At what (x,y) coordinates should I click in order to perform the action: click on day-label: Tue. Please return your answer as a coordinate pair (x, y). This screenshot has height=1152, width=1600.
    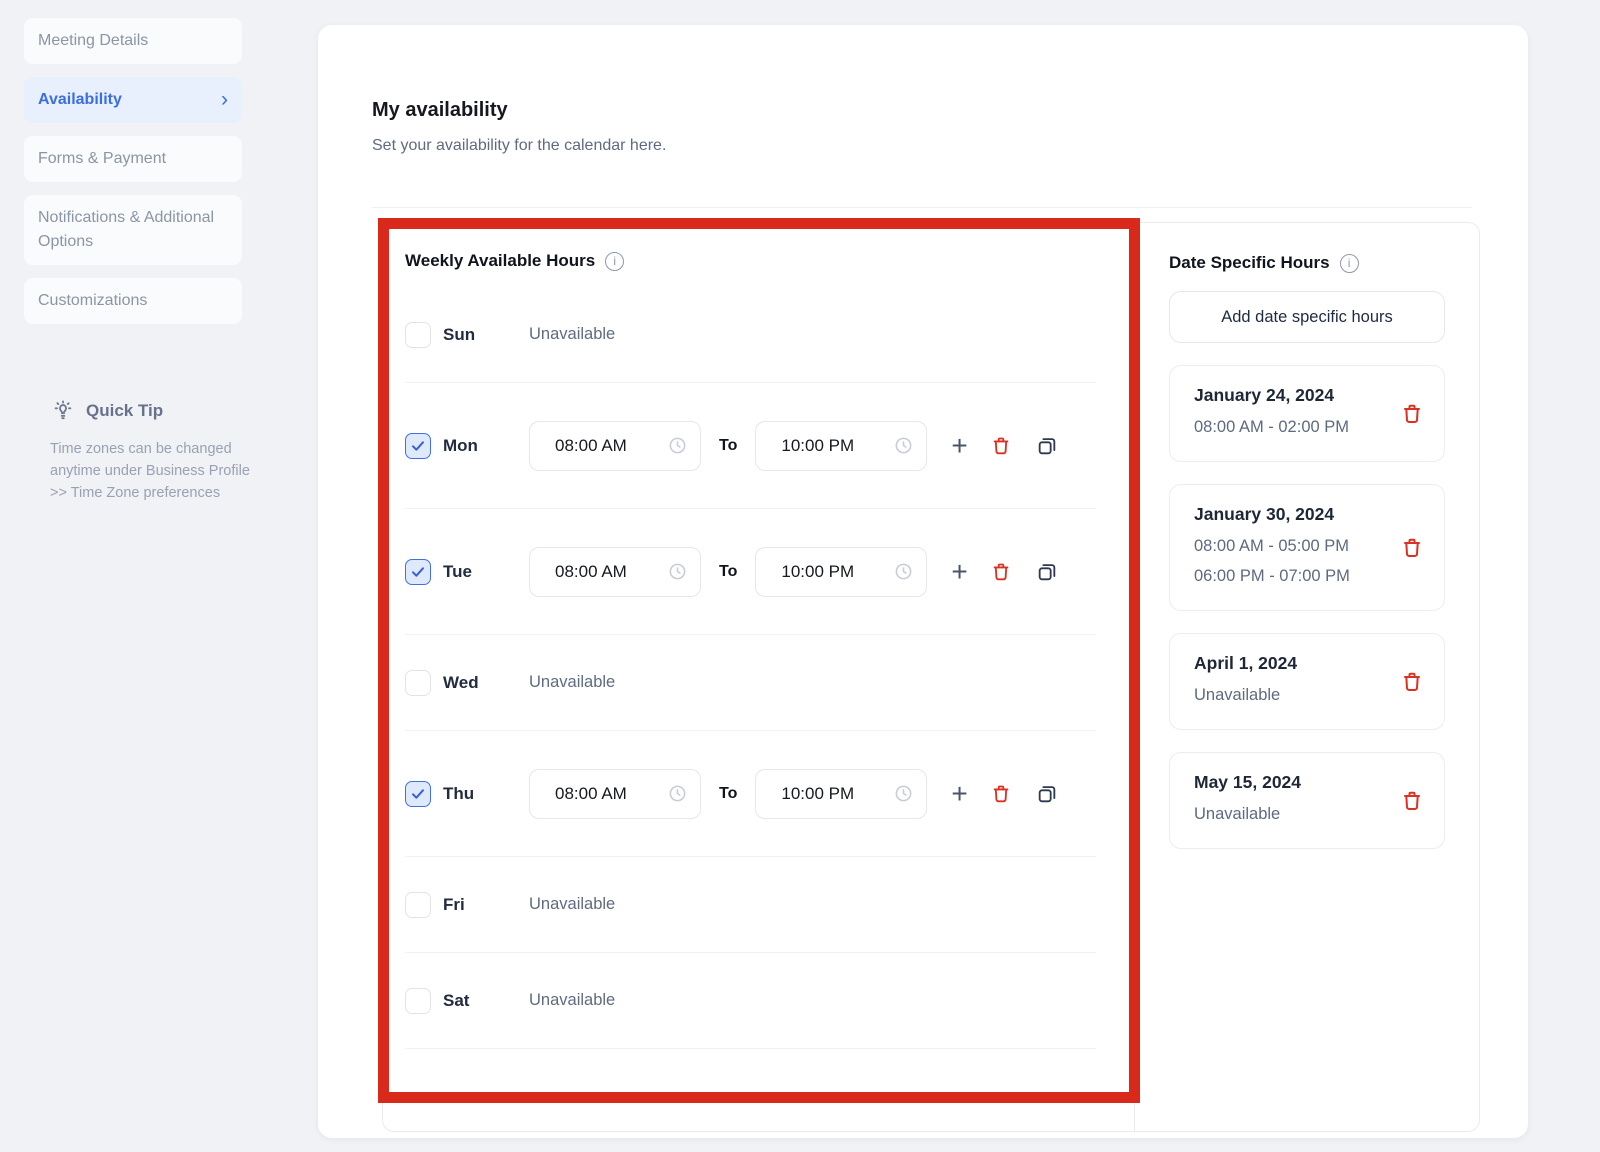
    Looking at the image, I should click on (457, 571).